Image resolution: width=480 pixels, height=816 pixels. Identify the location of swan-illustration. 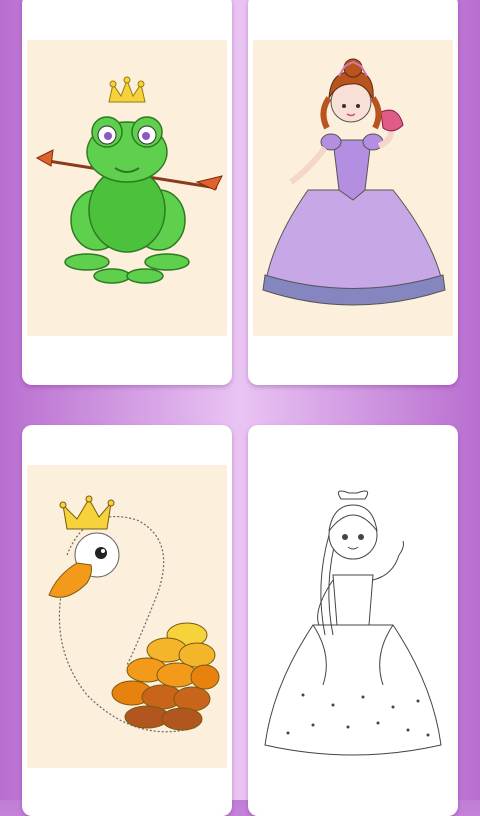
(134, 614).